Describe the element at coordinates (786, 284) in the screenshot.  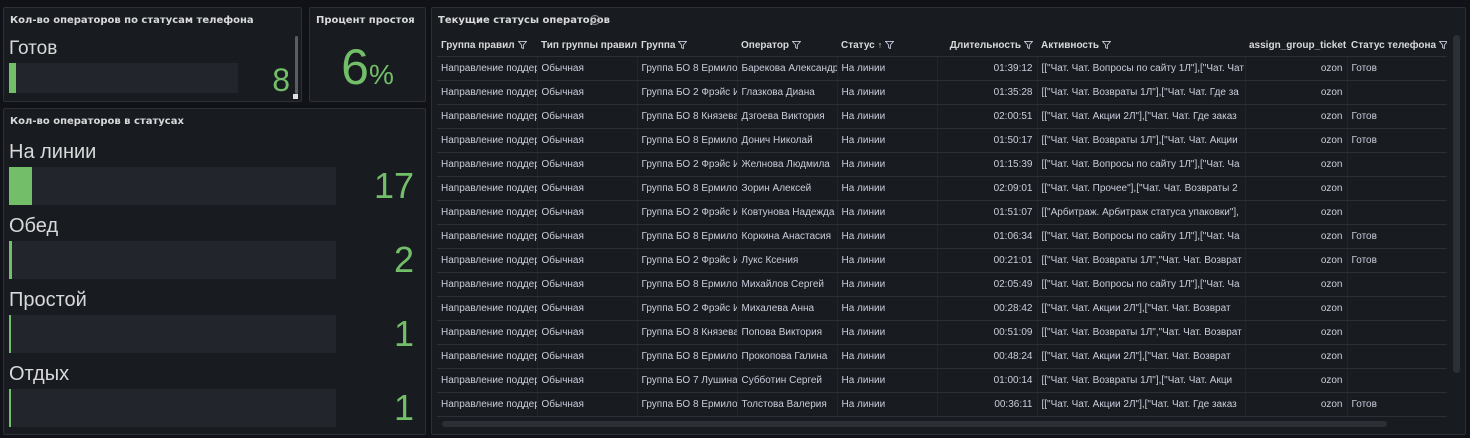
I see `table-cell: Михайлов Сергей` at that location.